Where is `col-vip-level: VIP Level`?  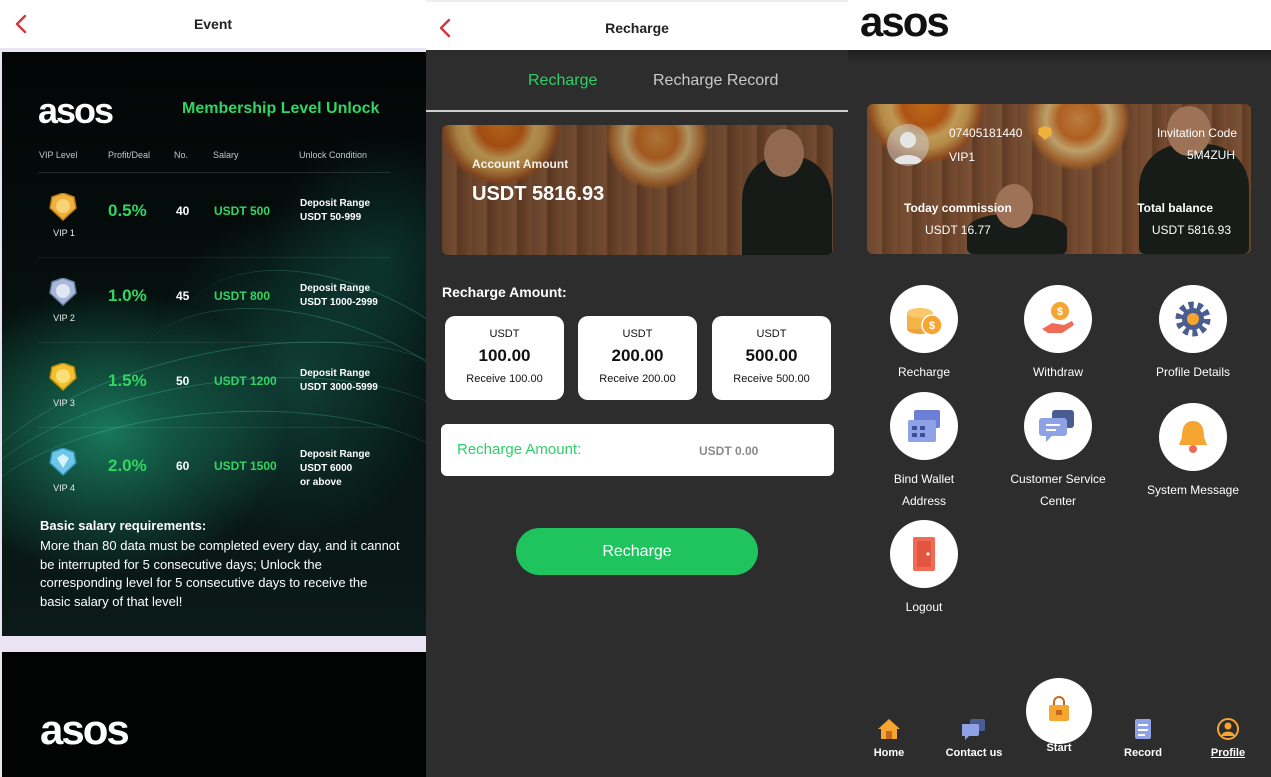 col-vip-level: VIP Level is located at coordinates (58, 155).